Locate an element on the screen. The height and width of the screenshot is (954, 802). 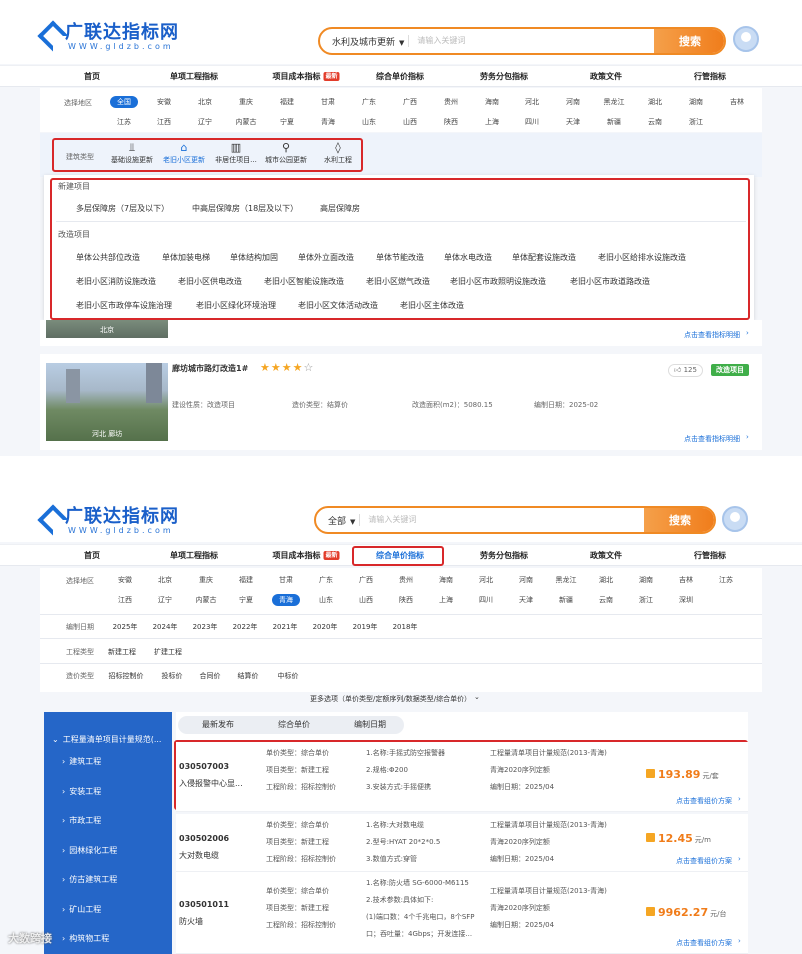
likes-count: 👍︎ 125 is located at coordinates (685, 370).